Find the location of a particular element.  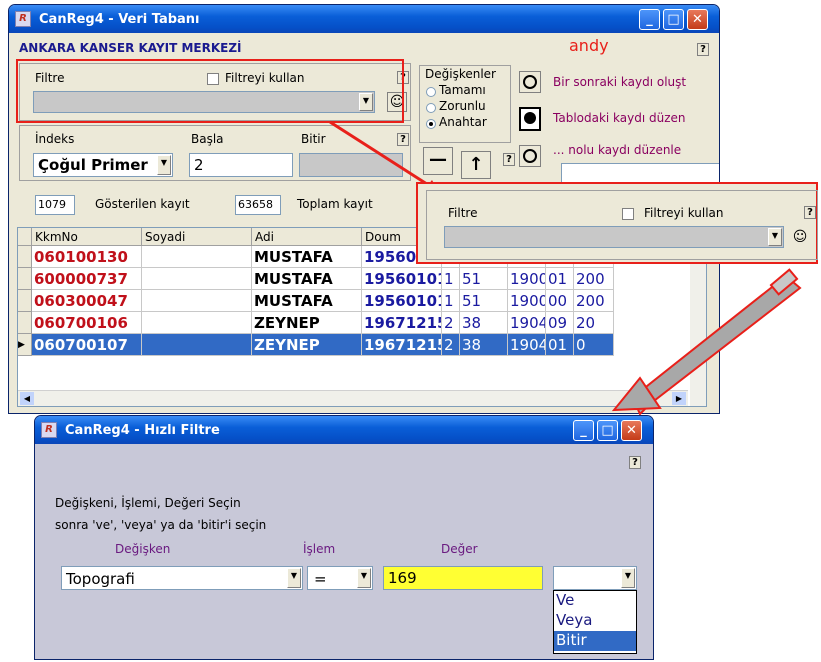

instruction-line-2: sonra 've', 'veya' ya da 'bitir'i seçin is located at coordinates (161, 525).